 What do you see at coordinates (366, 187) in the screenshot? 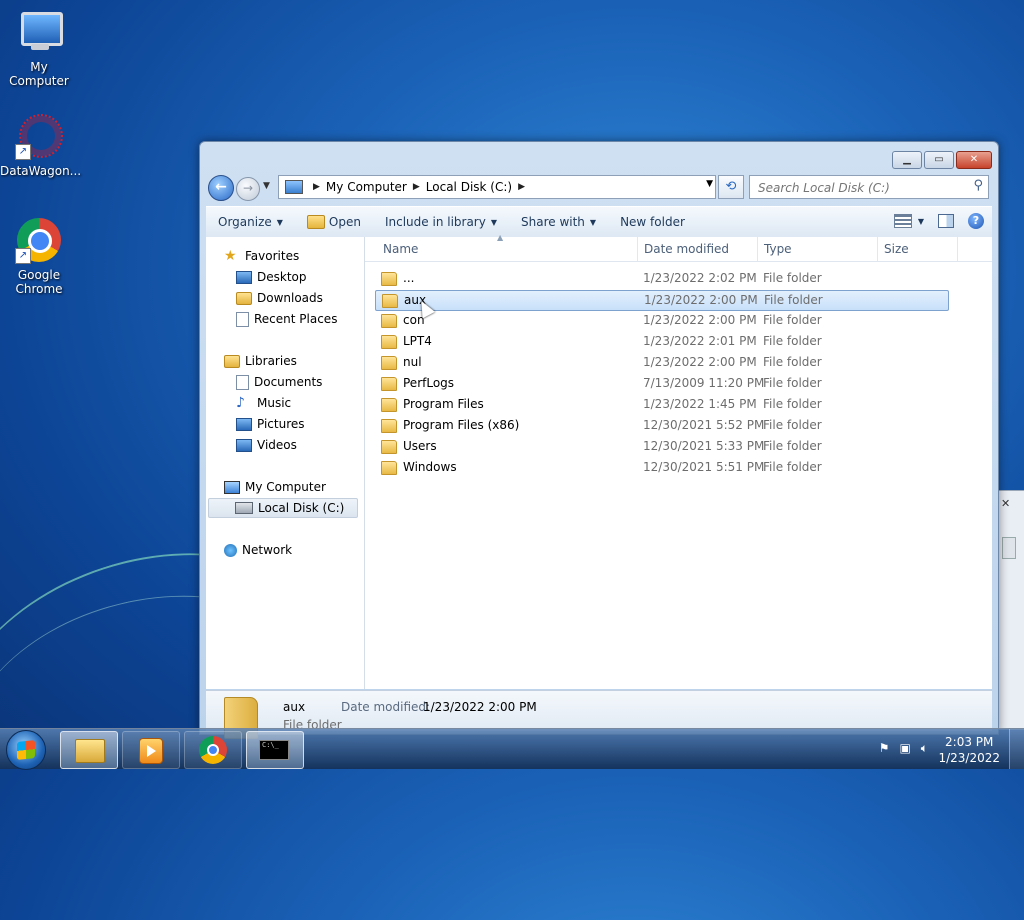
I see `breadcrumb-my-computer: My Computer` at bounding box center [366, 187].